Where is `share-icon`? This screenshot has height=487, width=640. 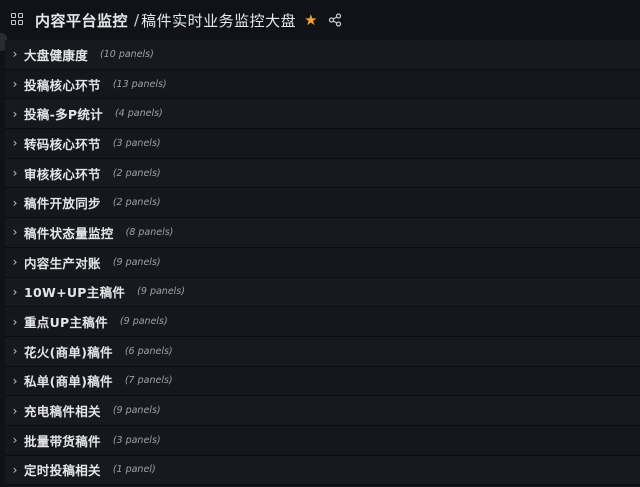 share-icon is located at coordinates (335, 20).